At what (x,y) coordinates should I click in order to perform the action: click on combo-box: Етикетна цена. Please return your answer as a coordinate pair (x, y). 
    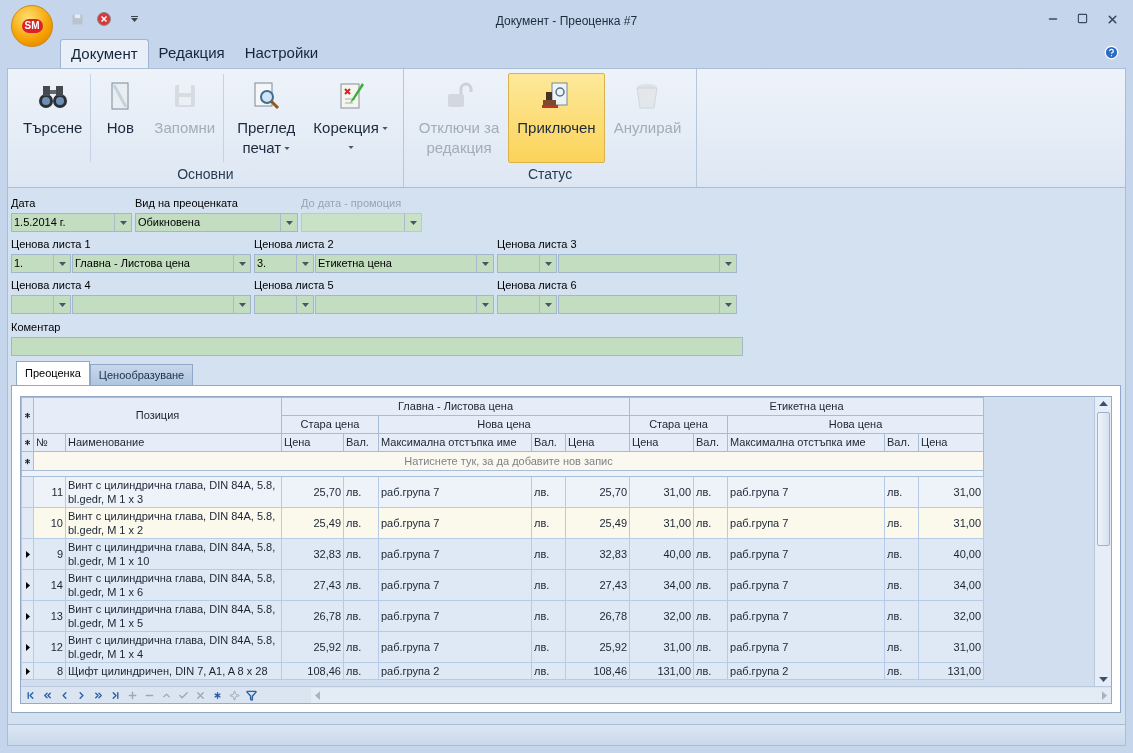
    Looking at the image, I should click on (404, 263).